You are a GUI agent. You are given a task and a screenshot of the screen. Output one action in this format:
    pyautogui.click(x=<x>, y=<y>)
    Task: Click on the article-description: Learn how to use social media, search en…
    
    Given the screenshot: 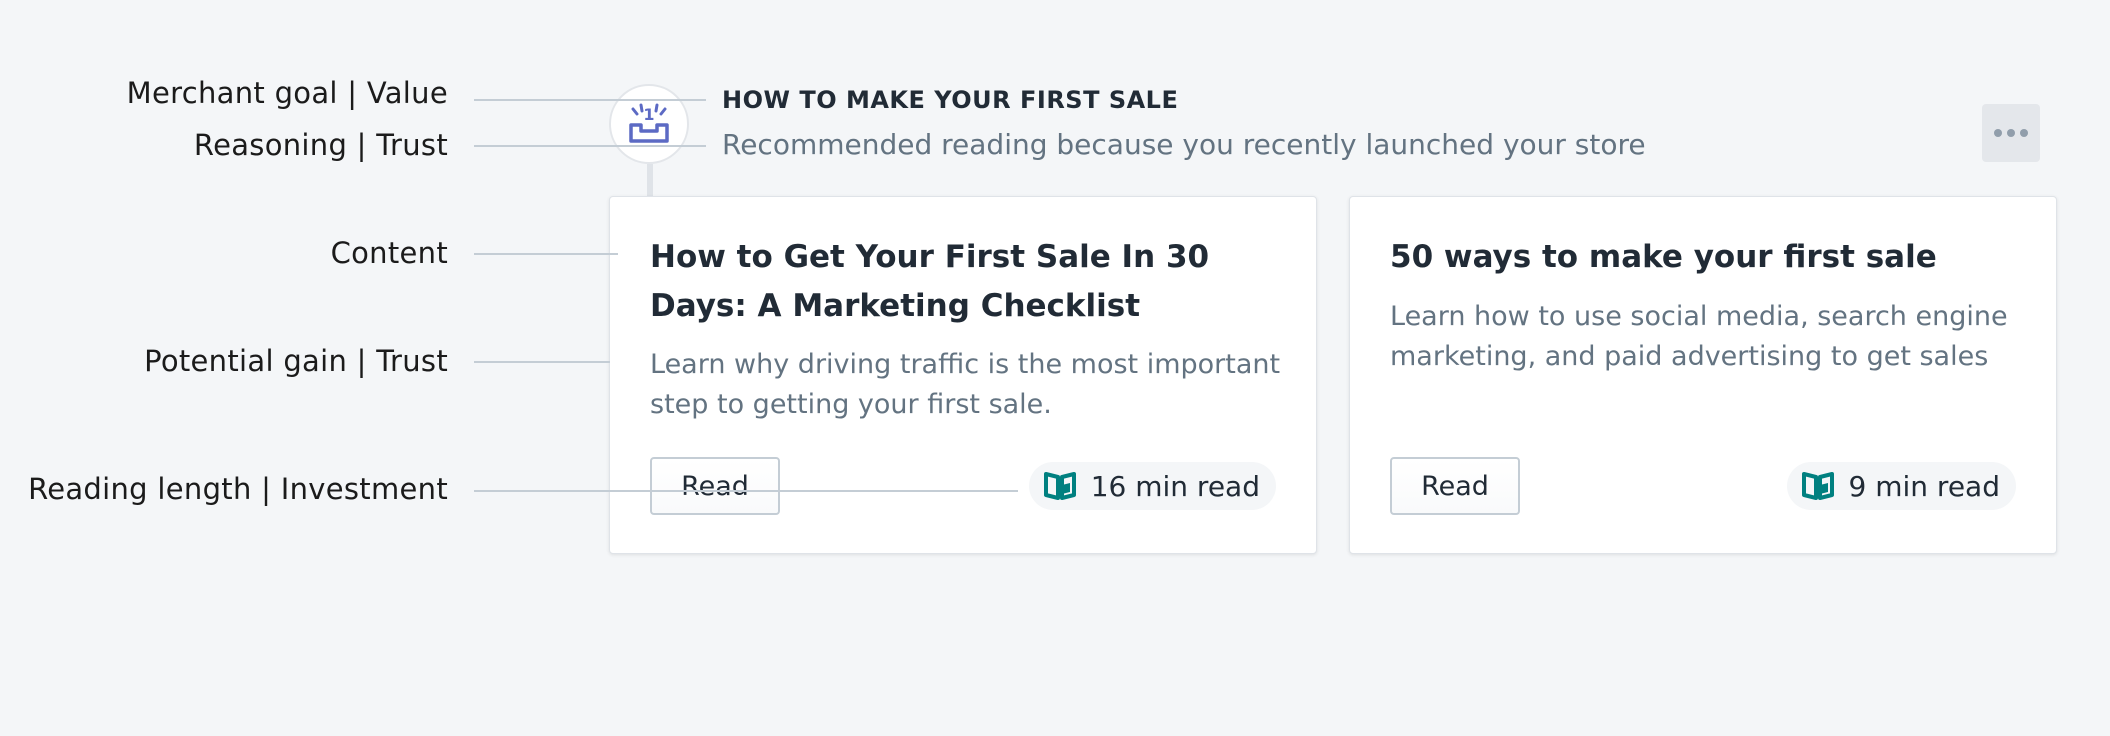 What is the action you would take?
    pyautogui.click(x=1699, y=336)
    